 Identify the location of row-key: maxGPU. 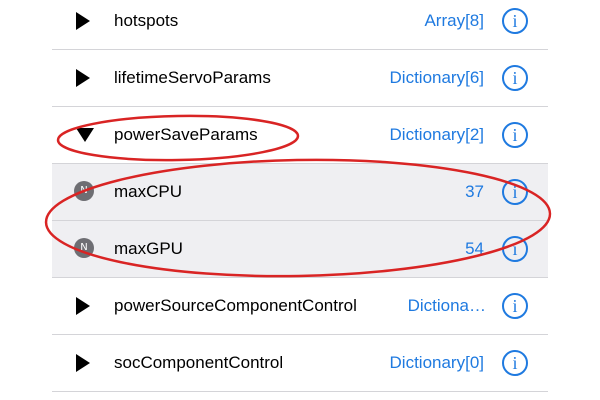
(148, 248).